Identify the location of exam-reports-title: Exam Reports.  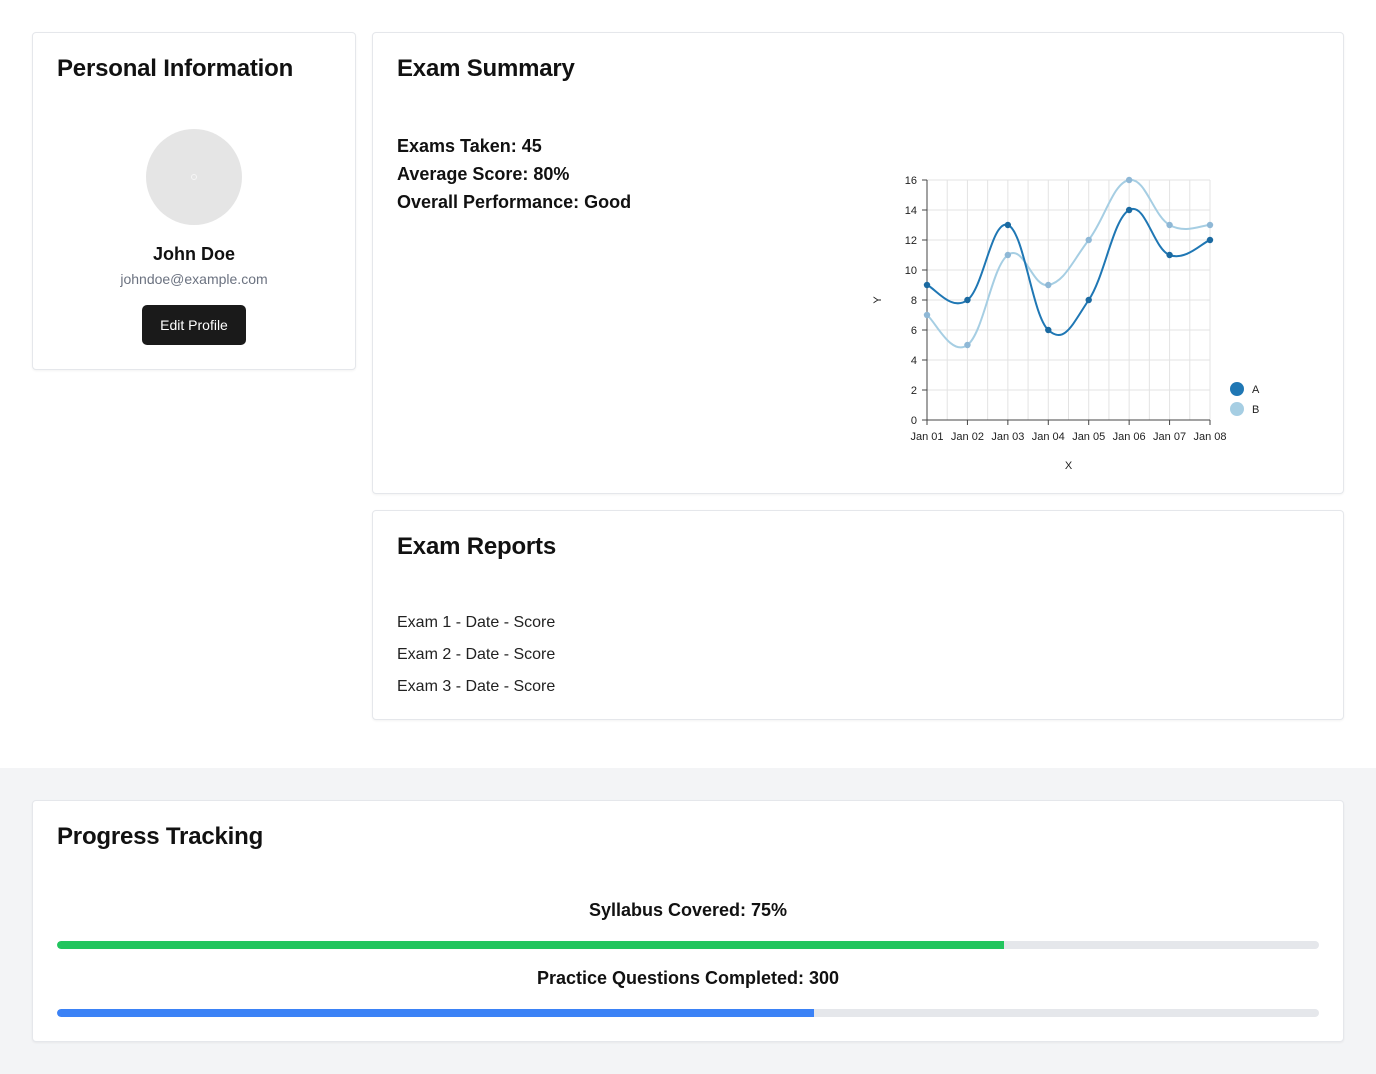
(476, 546).